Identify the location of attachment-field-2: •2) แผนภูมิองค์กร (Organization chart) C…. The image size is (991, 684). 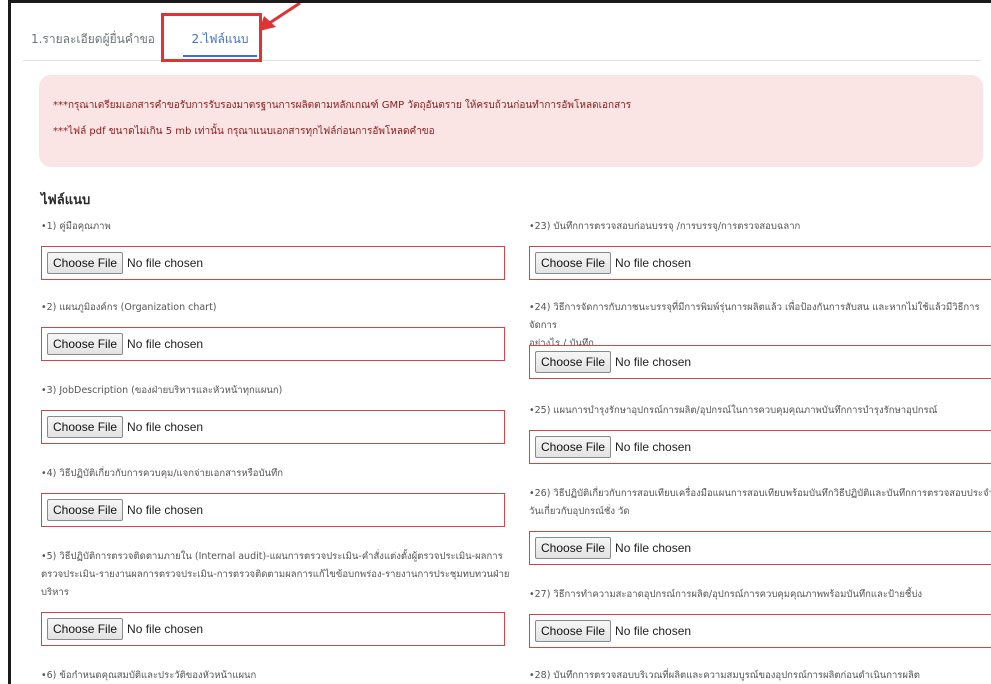
(276, 334).